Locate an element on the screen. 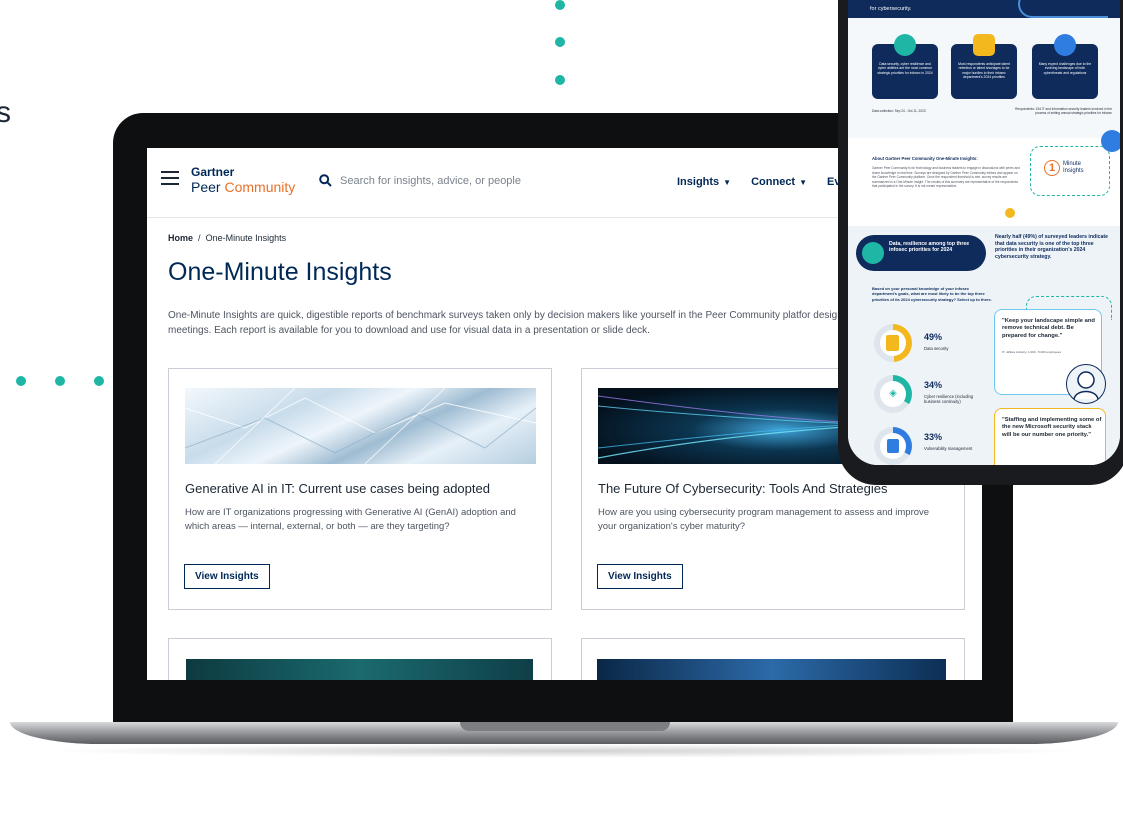 This screenshot has width=1123, height=825. breadcrumb-current: One-Minute Insights is located at coordinates (246, 238).